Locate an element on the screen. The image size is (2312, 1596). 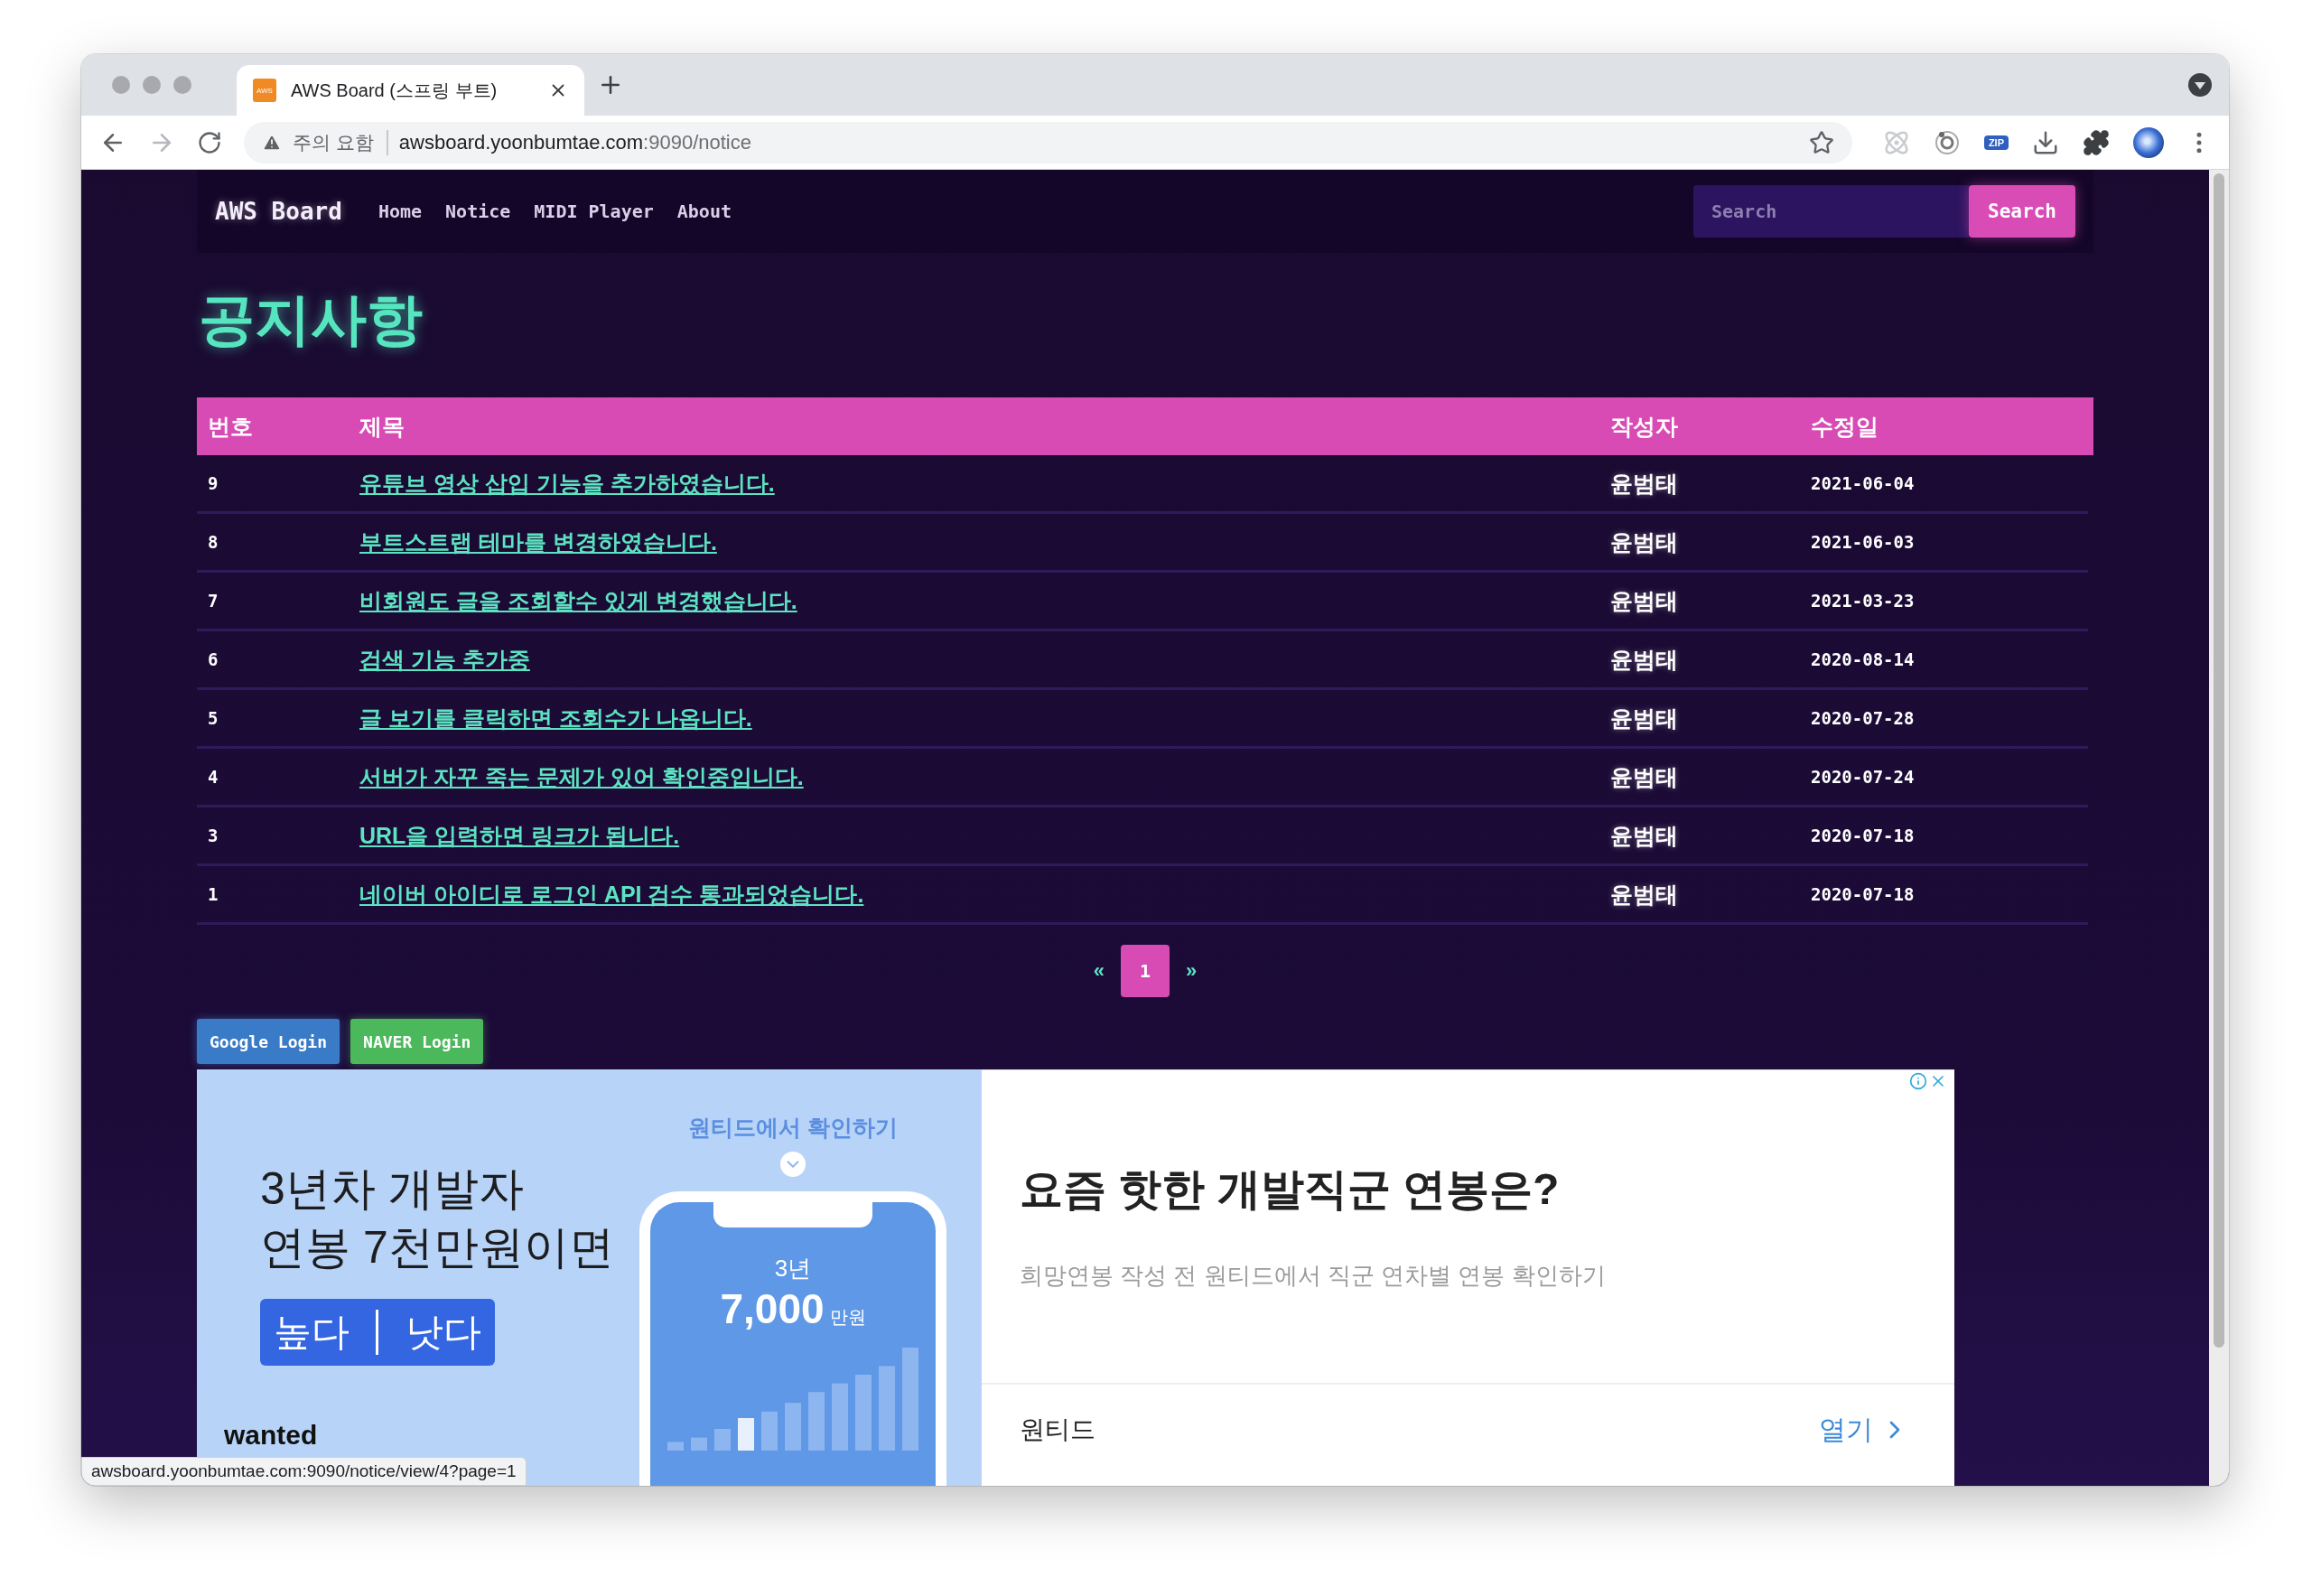
column-header: 수정일 is located at coordinates (1845, 426).